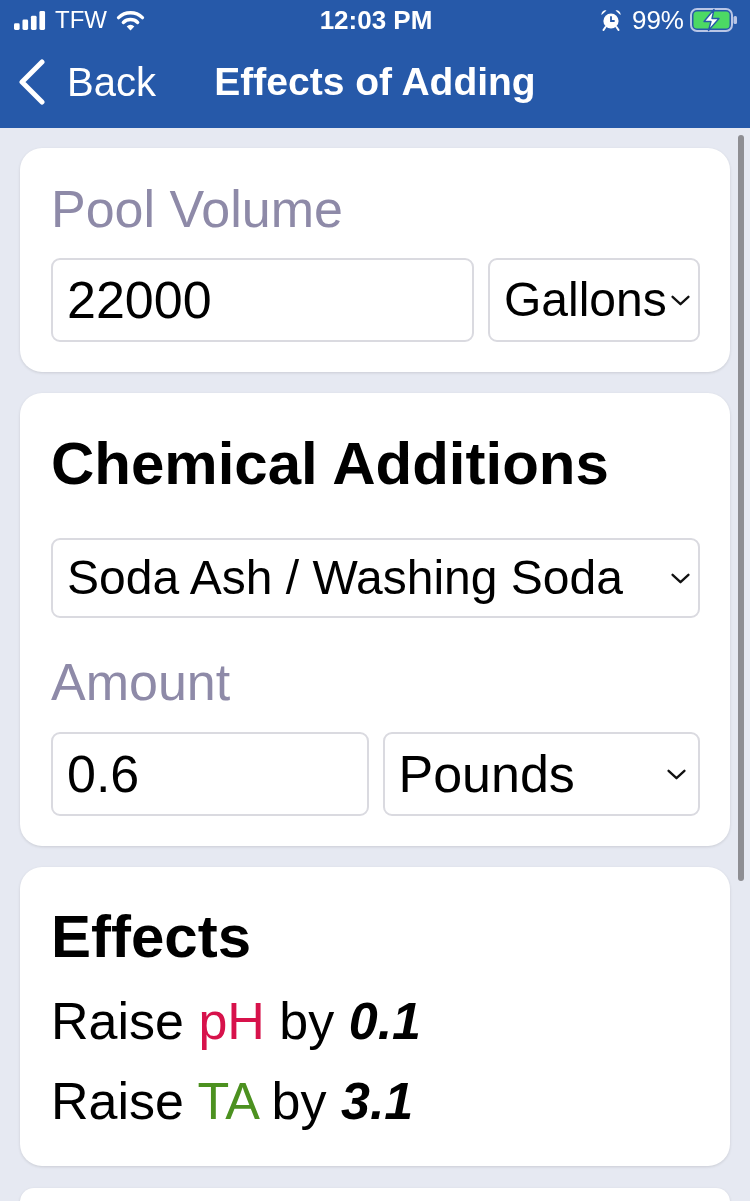  What do you see at coordinates (610, 20) in the screenshot?
I see `alarm-icon` at bounding box center [610, 20].